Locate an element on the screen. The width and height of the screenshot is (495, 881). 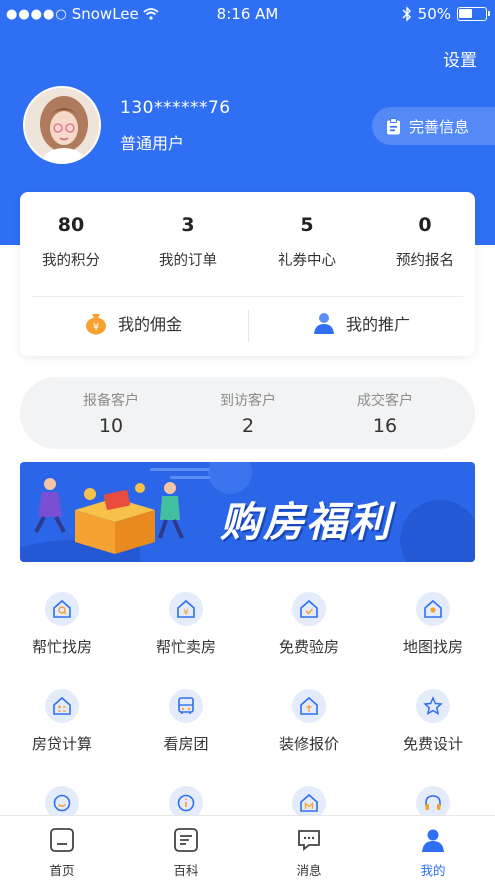
bottom-tab-bar: 首页 百科 消息 我的 is located at coordinates (247, 848).